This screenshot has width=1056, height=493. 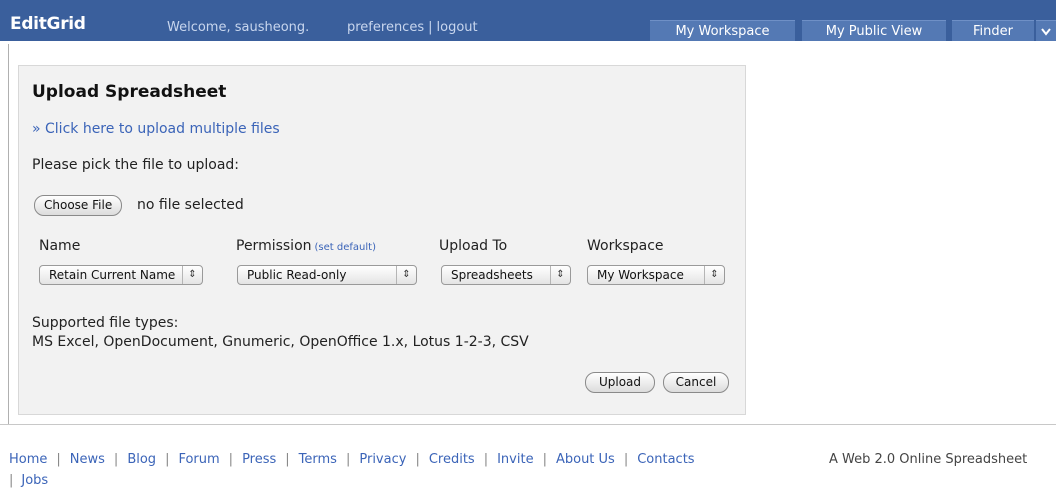 I want to click on workspace-select-value: My Workspace, so click(x=640, y=275).